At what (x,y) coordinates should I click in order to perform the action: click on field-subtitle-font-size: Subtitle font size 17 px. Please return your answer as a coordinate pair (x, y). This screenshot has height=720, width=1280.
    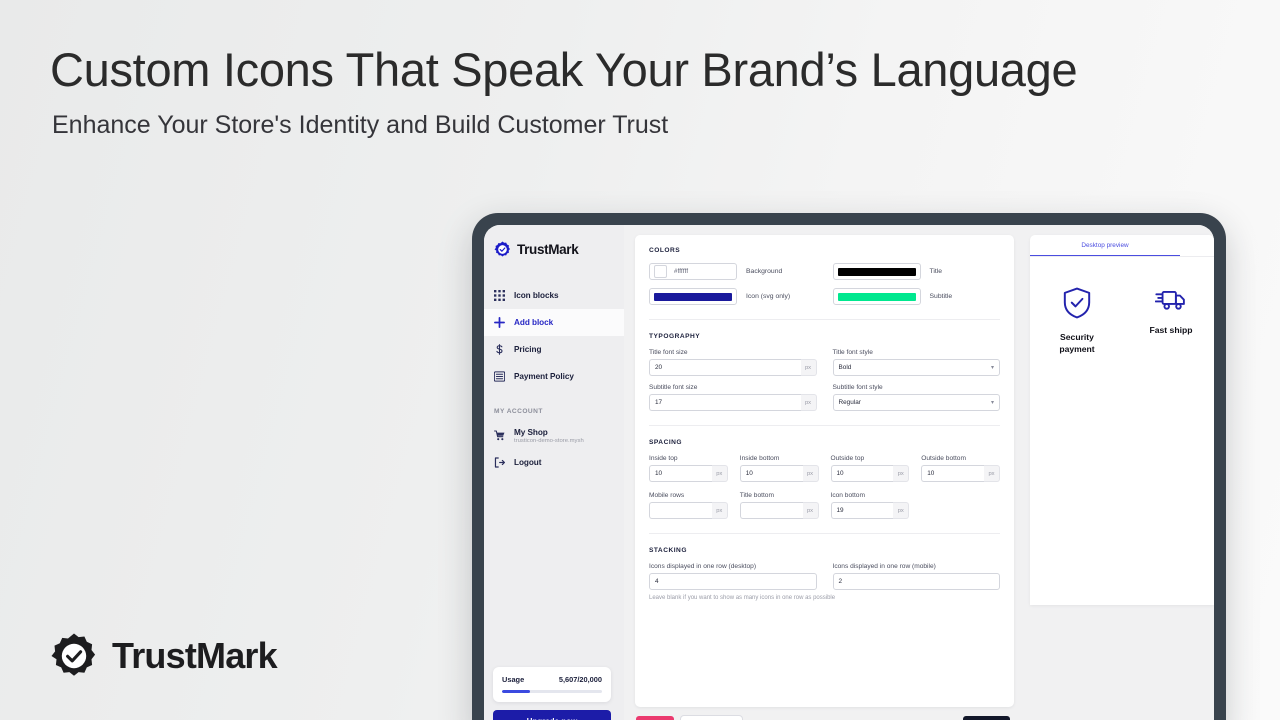
    Looking at the image, I should click on (733, 397).